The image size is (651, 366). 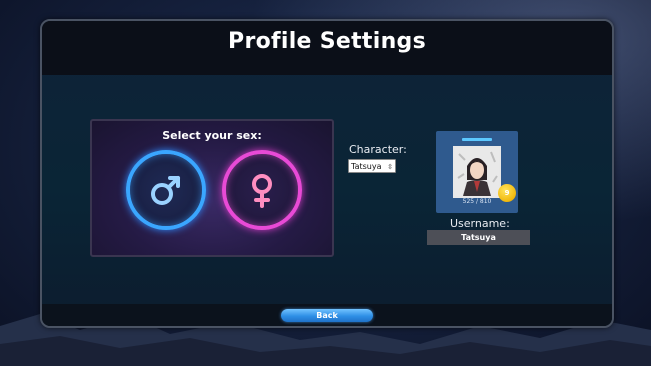 I want to click on xp-progress-text: 525 / 810, so click(x=477, y=201).